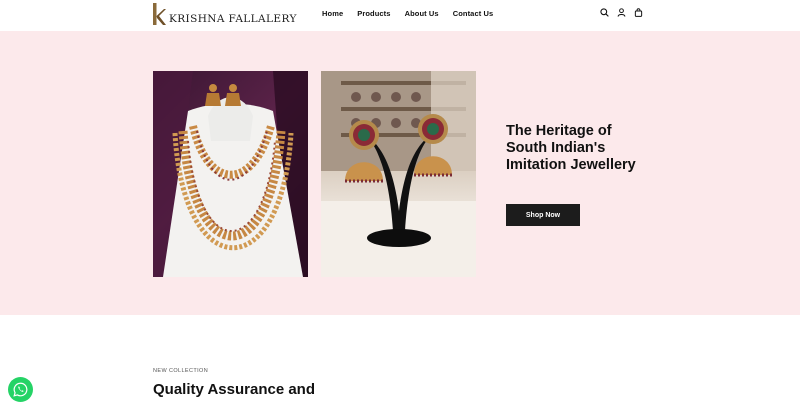 Image resolution: width=800 pixels, height=403 pixels. I want to click on nav-contact-us: Contact Us, so click(473, 13).